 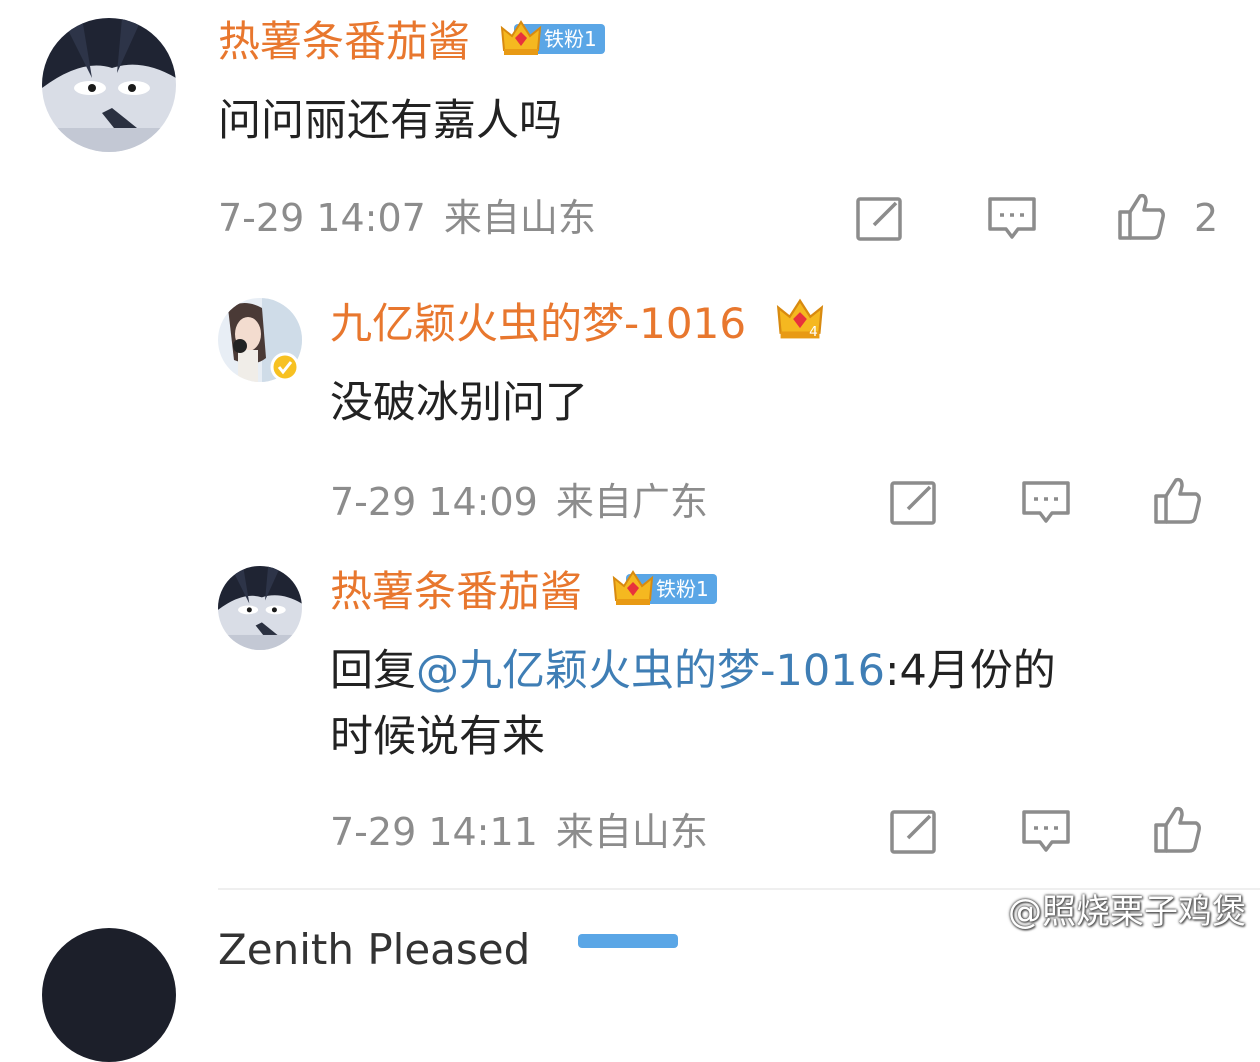 What do you see at coordinates (631, 502) in the screenshot?
I see `location: 来自广东` at bounding box center [631, 502].